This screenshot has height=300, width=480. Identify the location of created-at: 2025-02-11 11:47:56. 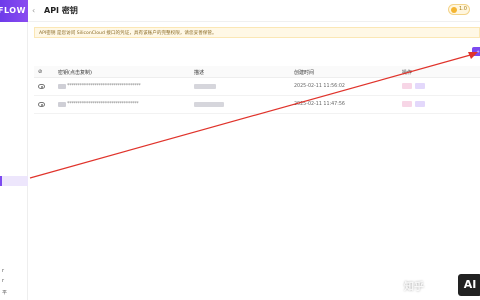
(319, 104).